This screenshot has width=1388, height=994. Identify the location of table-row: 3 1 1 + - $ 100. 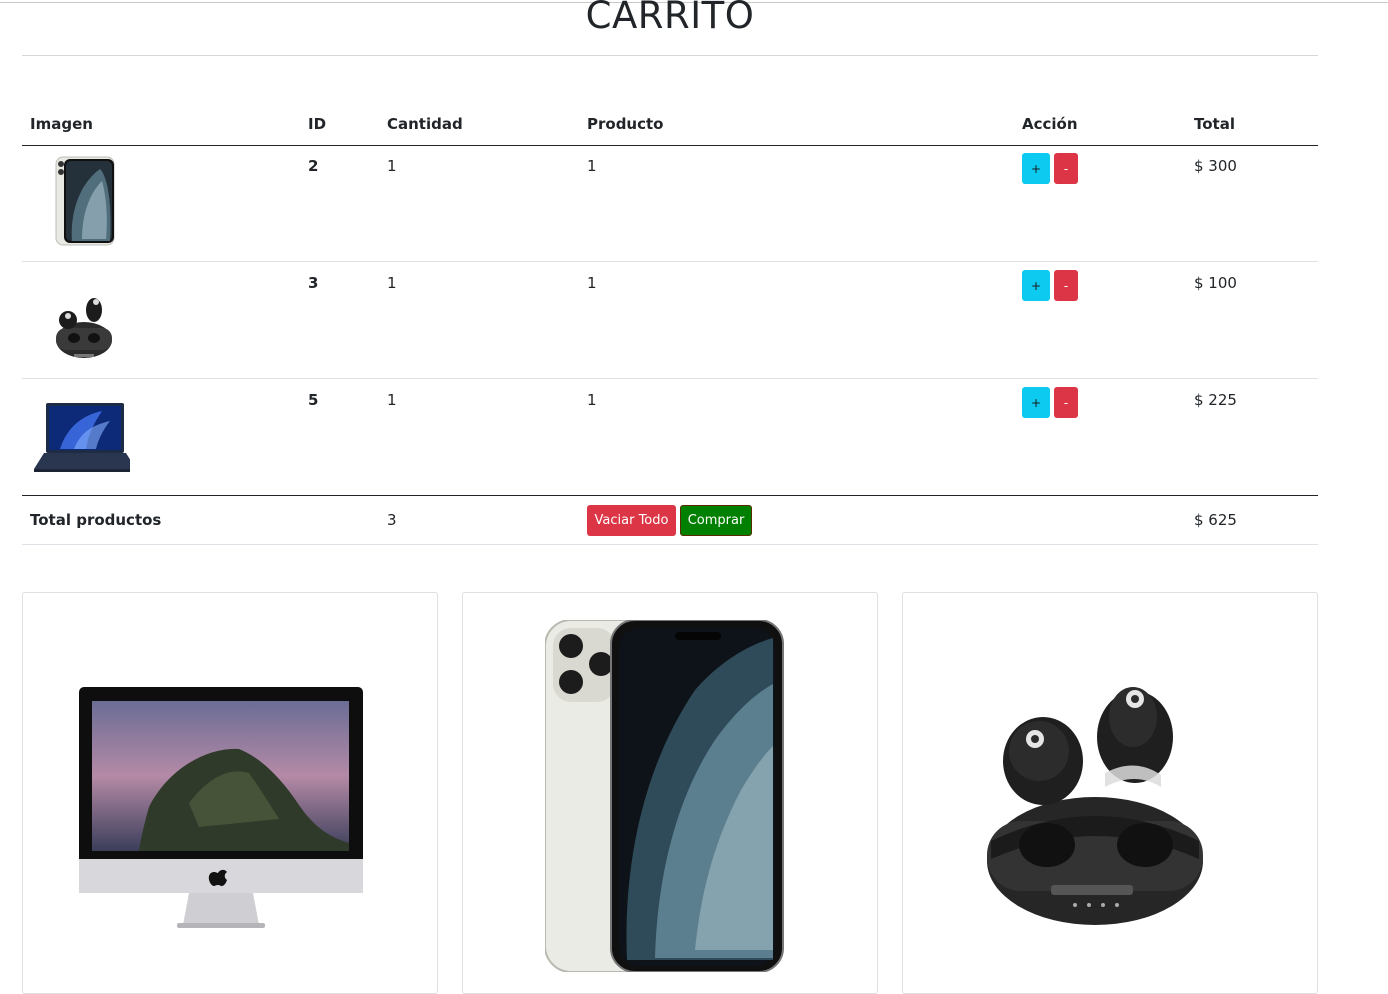
(670, 320).